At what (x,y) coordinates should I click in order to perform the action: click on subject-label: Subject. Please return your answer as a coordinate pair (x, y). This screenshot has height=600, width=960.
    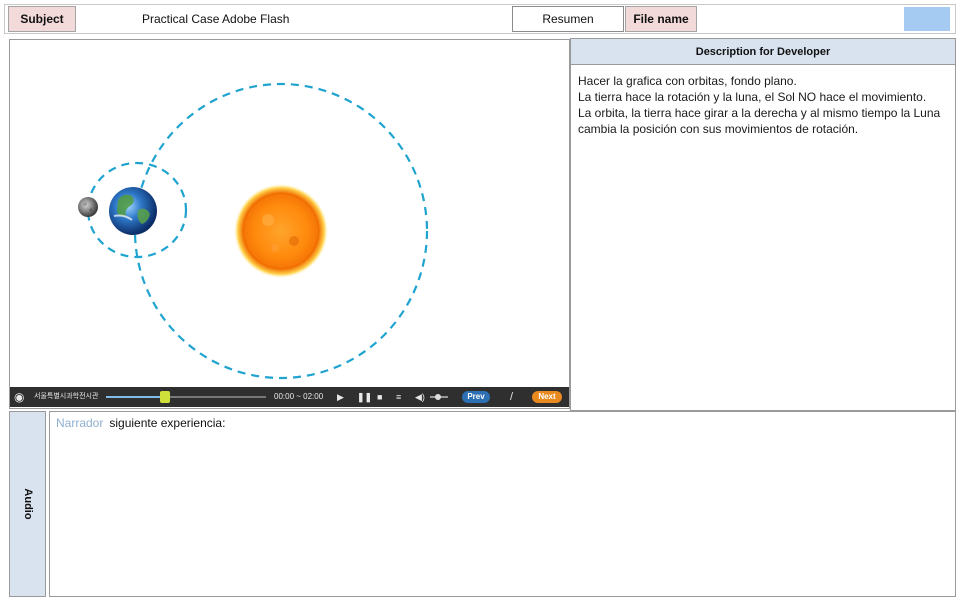
    Looking at the image, I should click on (42, 19).